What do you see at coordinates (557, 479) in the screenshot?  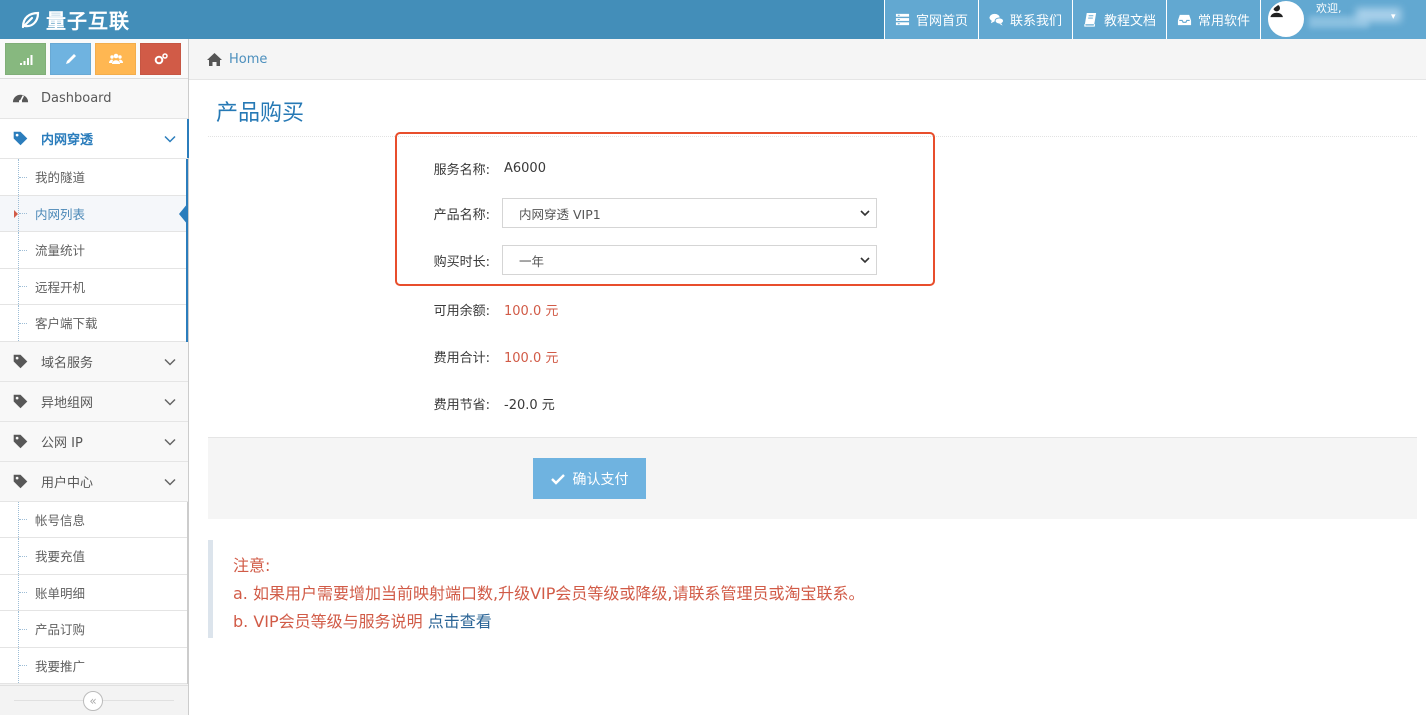 I see `check-icon` at bounding box center [557, 479].